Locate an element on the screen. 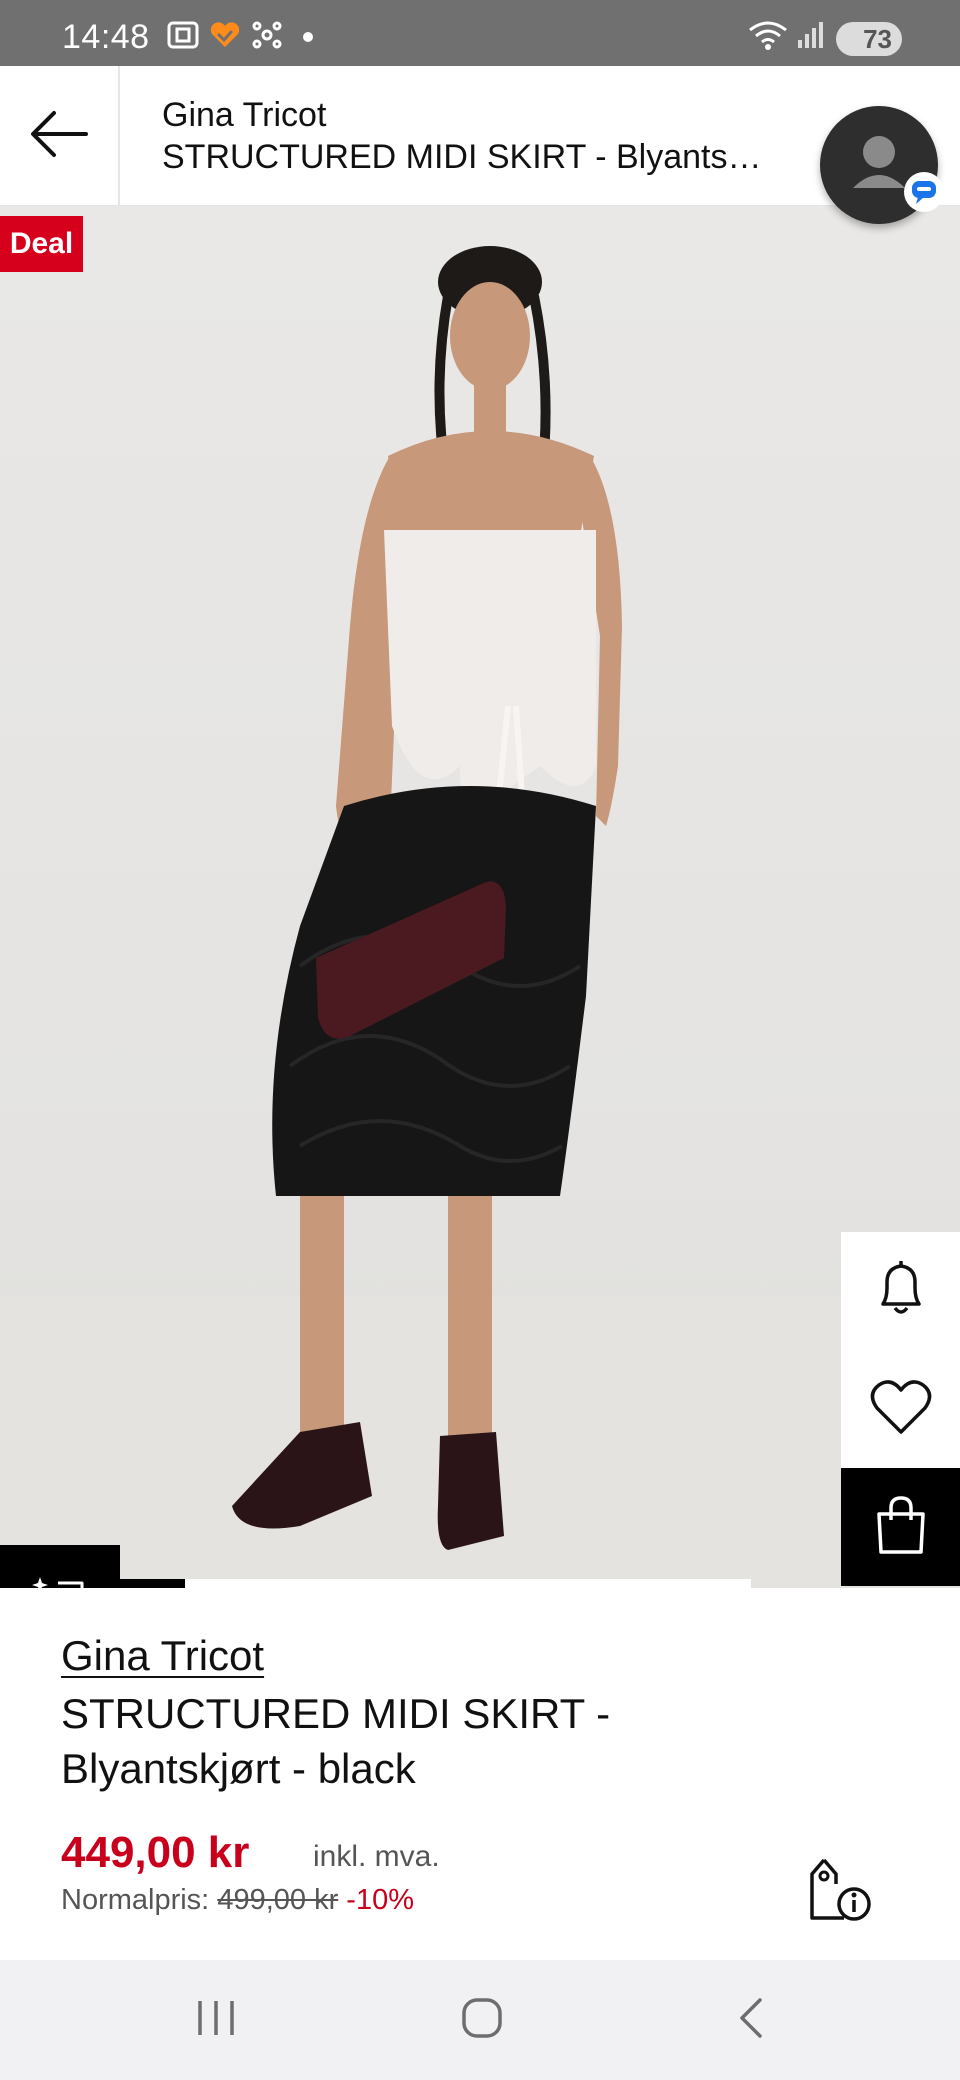 Image resolution: width=960 pixels, height=2080 pixels. home-button is located at coordinates (482, 2020).